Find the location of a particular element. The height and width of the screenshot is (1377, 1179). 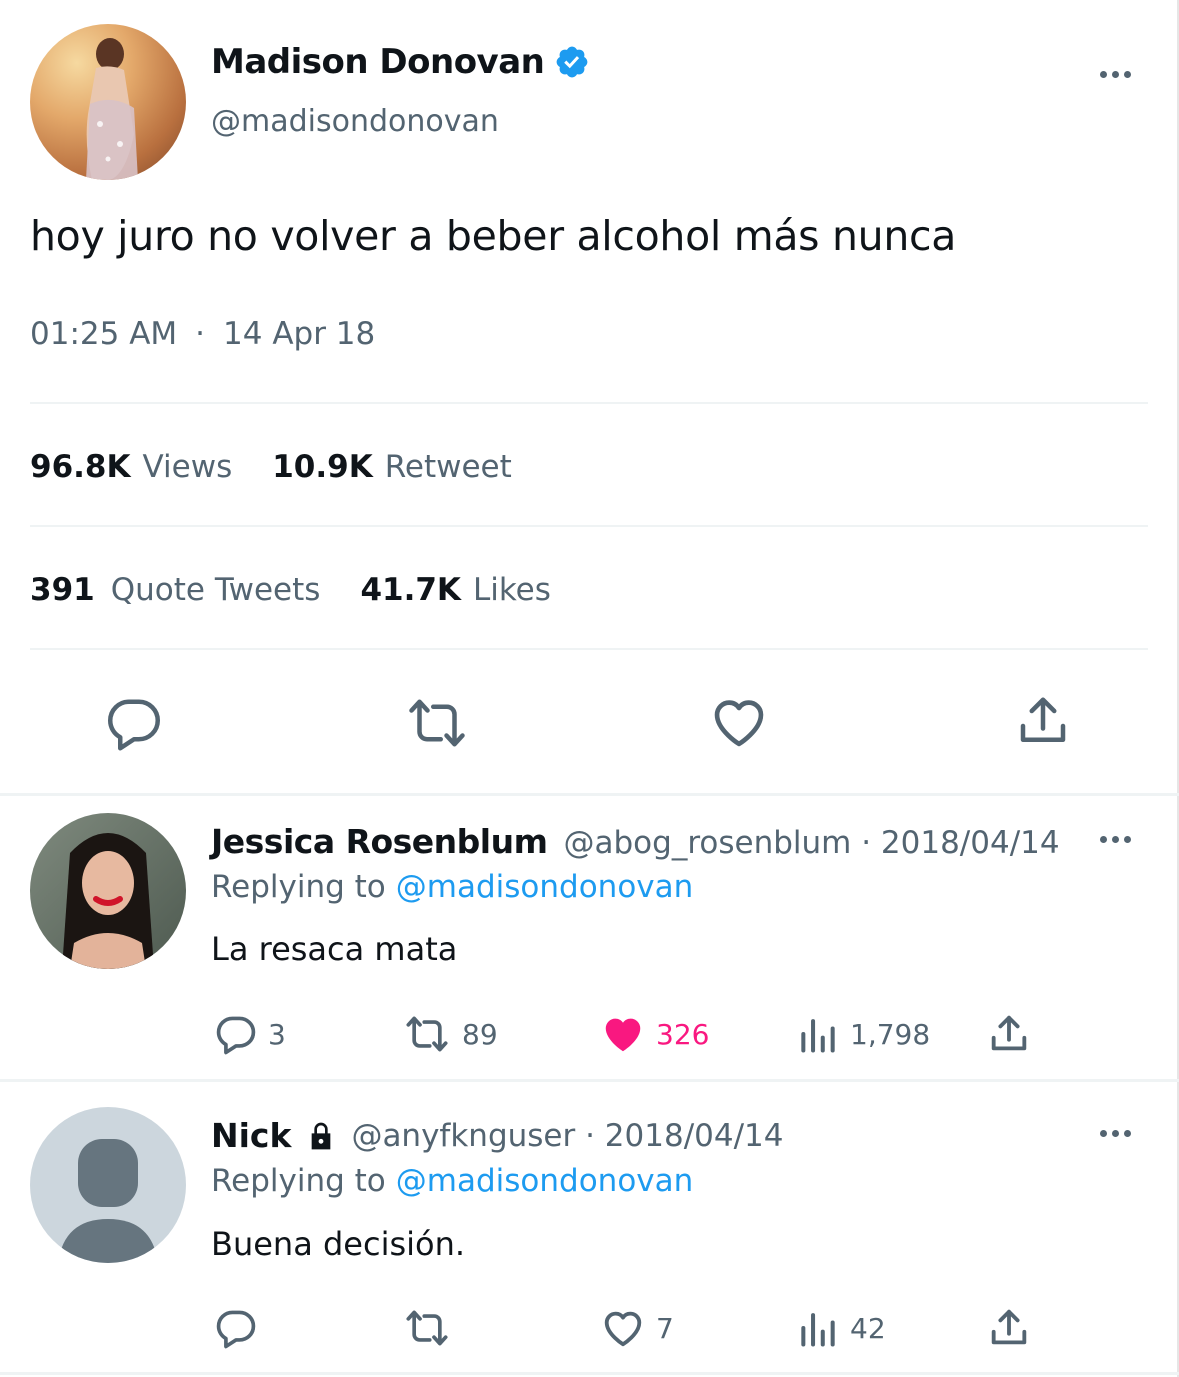

reply-text: La resaca mata is located at coordinates (334, 949).